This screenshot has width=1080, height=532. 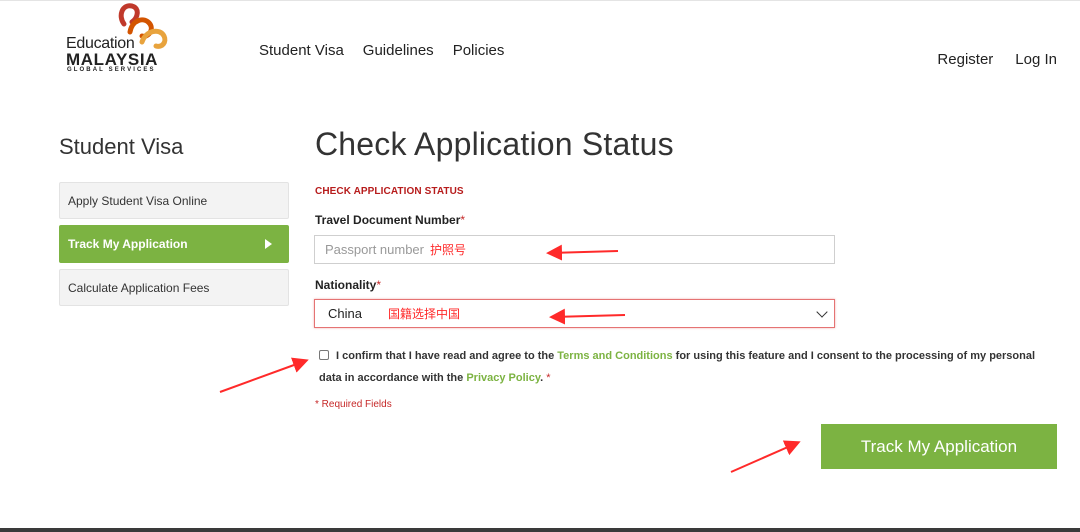 I want to click on main-nav: Student Visa Guidelines Policies, so click(x=381, y=50).